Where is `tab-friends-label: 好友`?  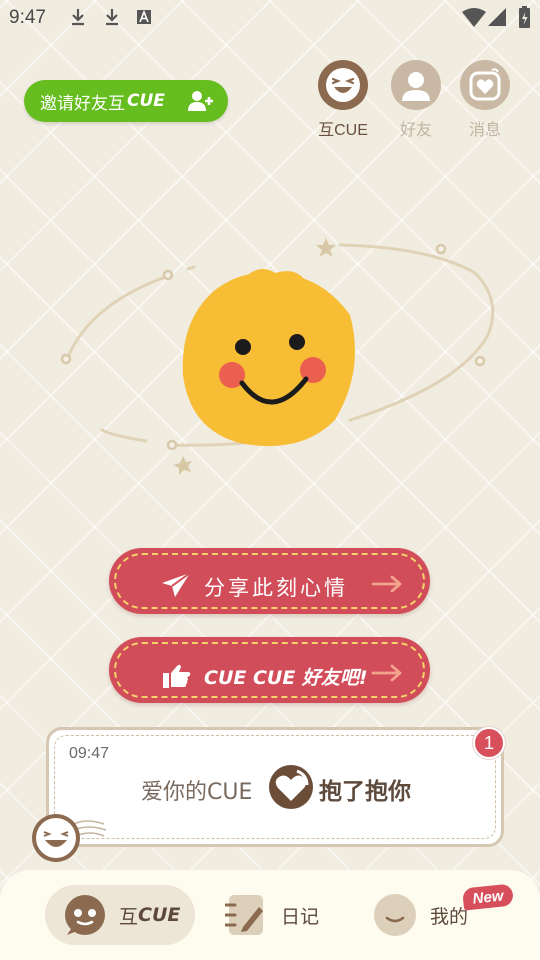
tab-friends-label: 好友 is located at coordinates (415, 130).